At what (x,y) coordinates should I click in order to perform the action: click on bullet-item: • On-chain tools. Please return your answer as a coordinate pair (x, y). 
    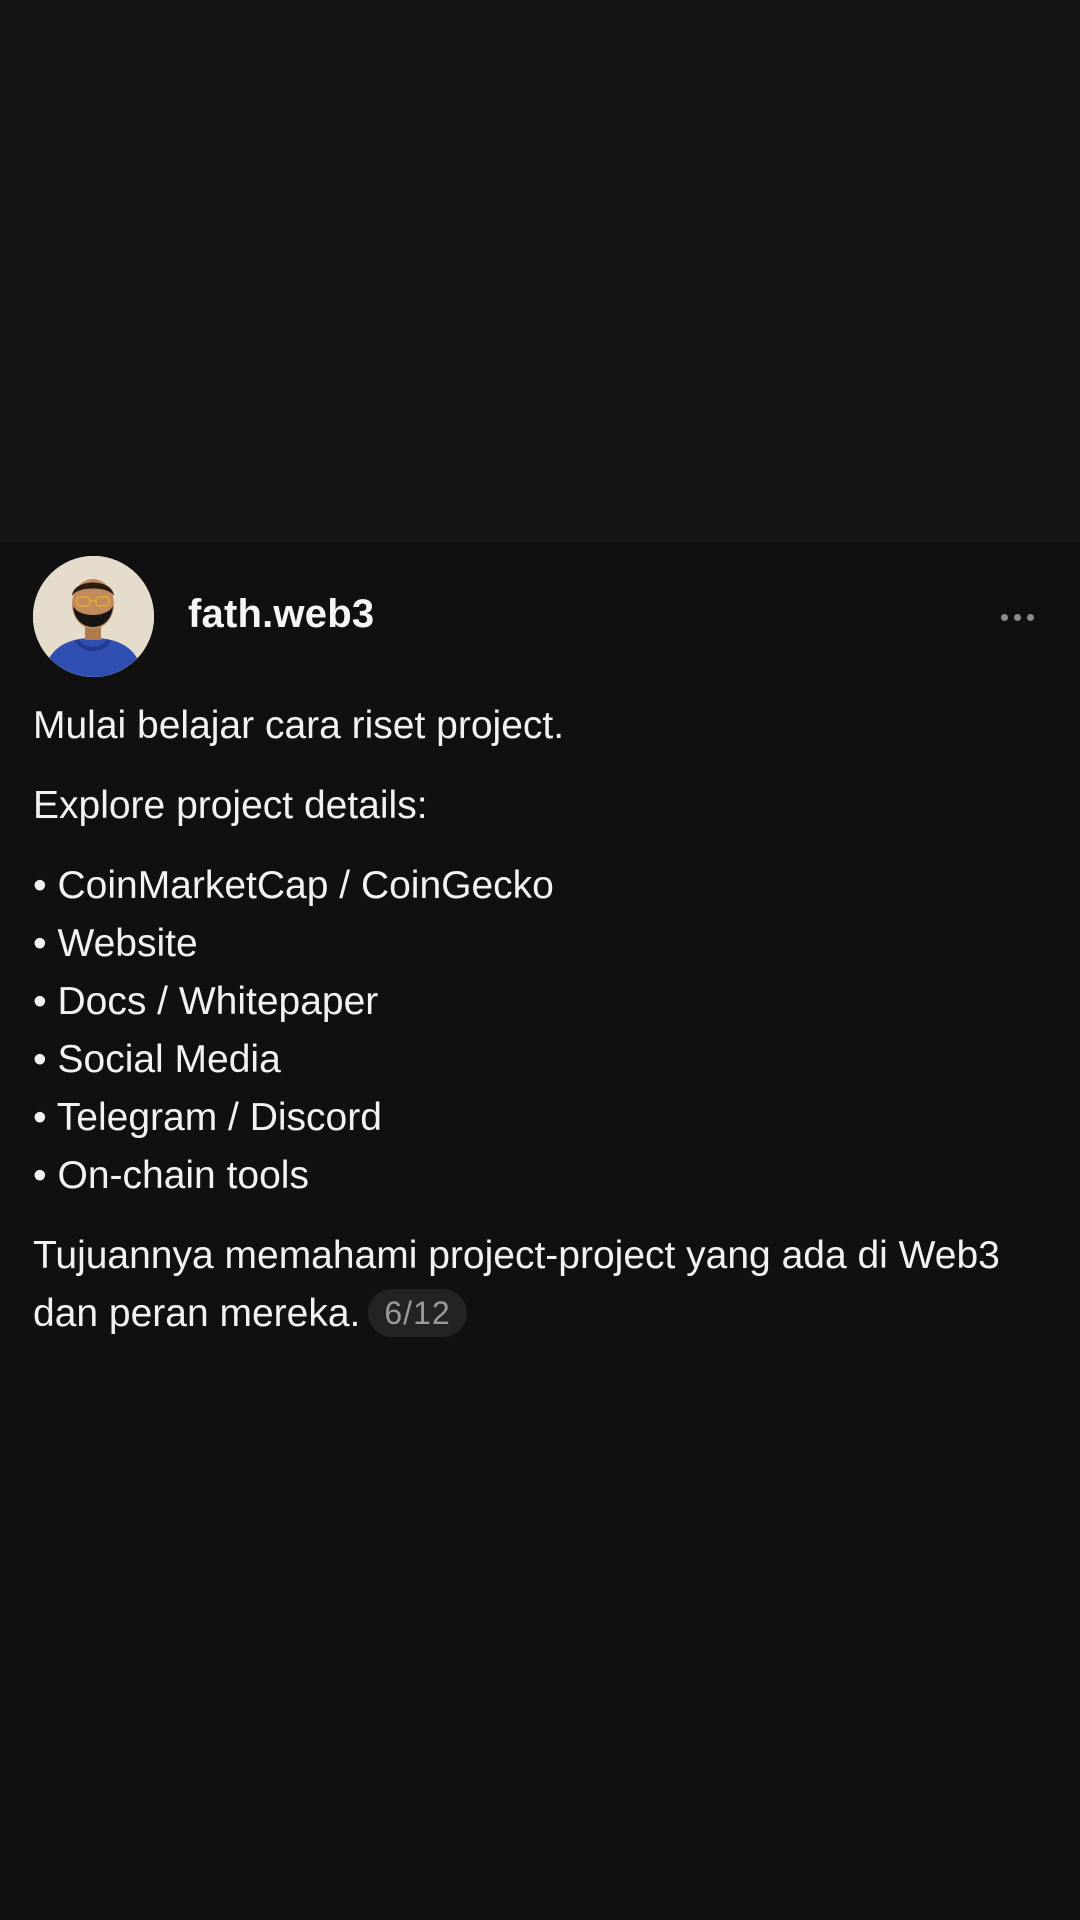
    Looking at the image, I should click on (171, 1175).